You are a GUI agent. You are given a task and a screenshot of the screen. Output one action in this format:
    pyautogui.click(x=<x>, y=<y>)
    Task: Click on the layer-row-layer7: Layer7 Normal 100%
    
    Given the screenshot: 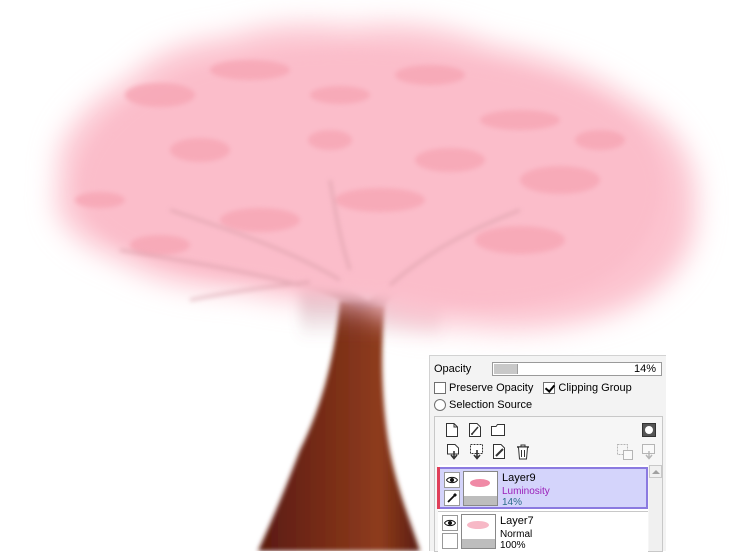 What is the action you would take?
    pyautogui.click(x=543, y=532)
    